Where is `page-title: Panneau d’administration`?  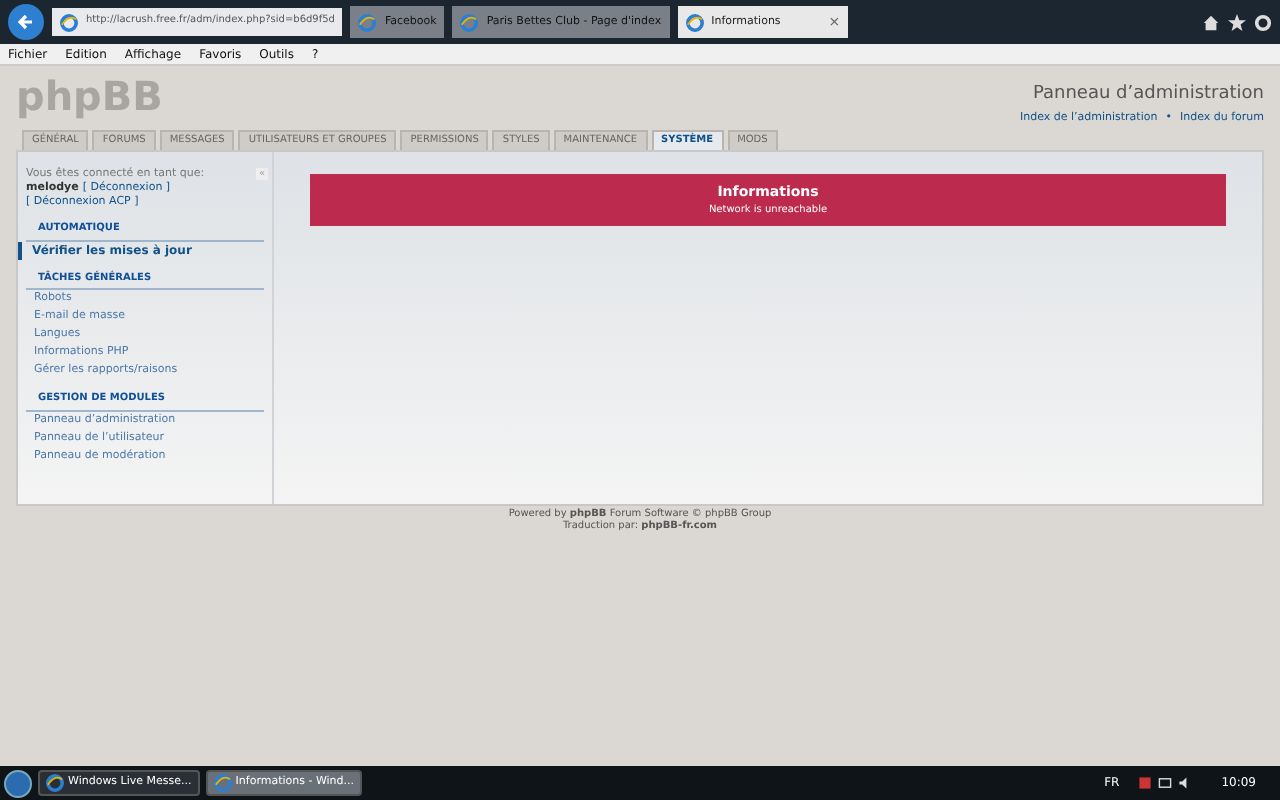 page-title: Panneau d’administration is located at coordinates (1148, 95).